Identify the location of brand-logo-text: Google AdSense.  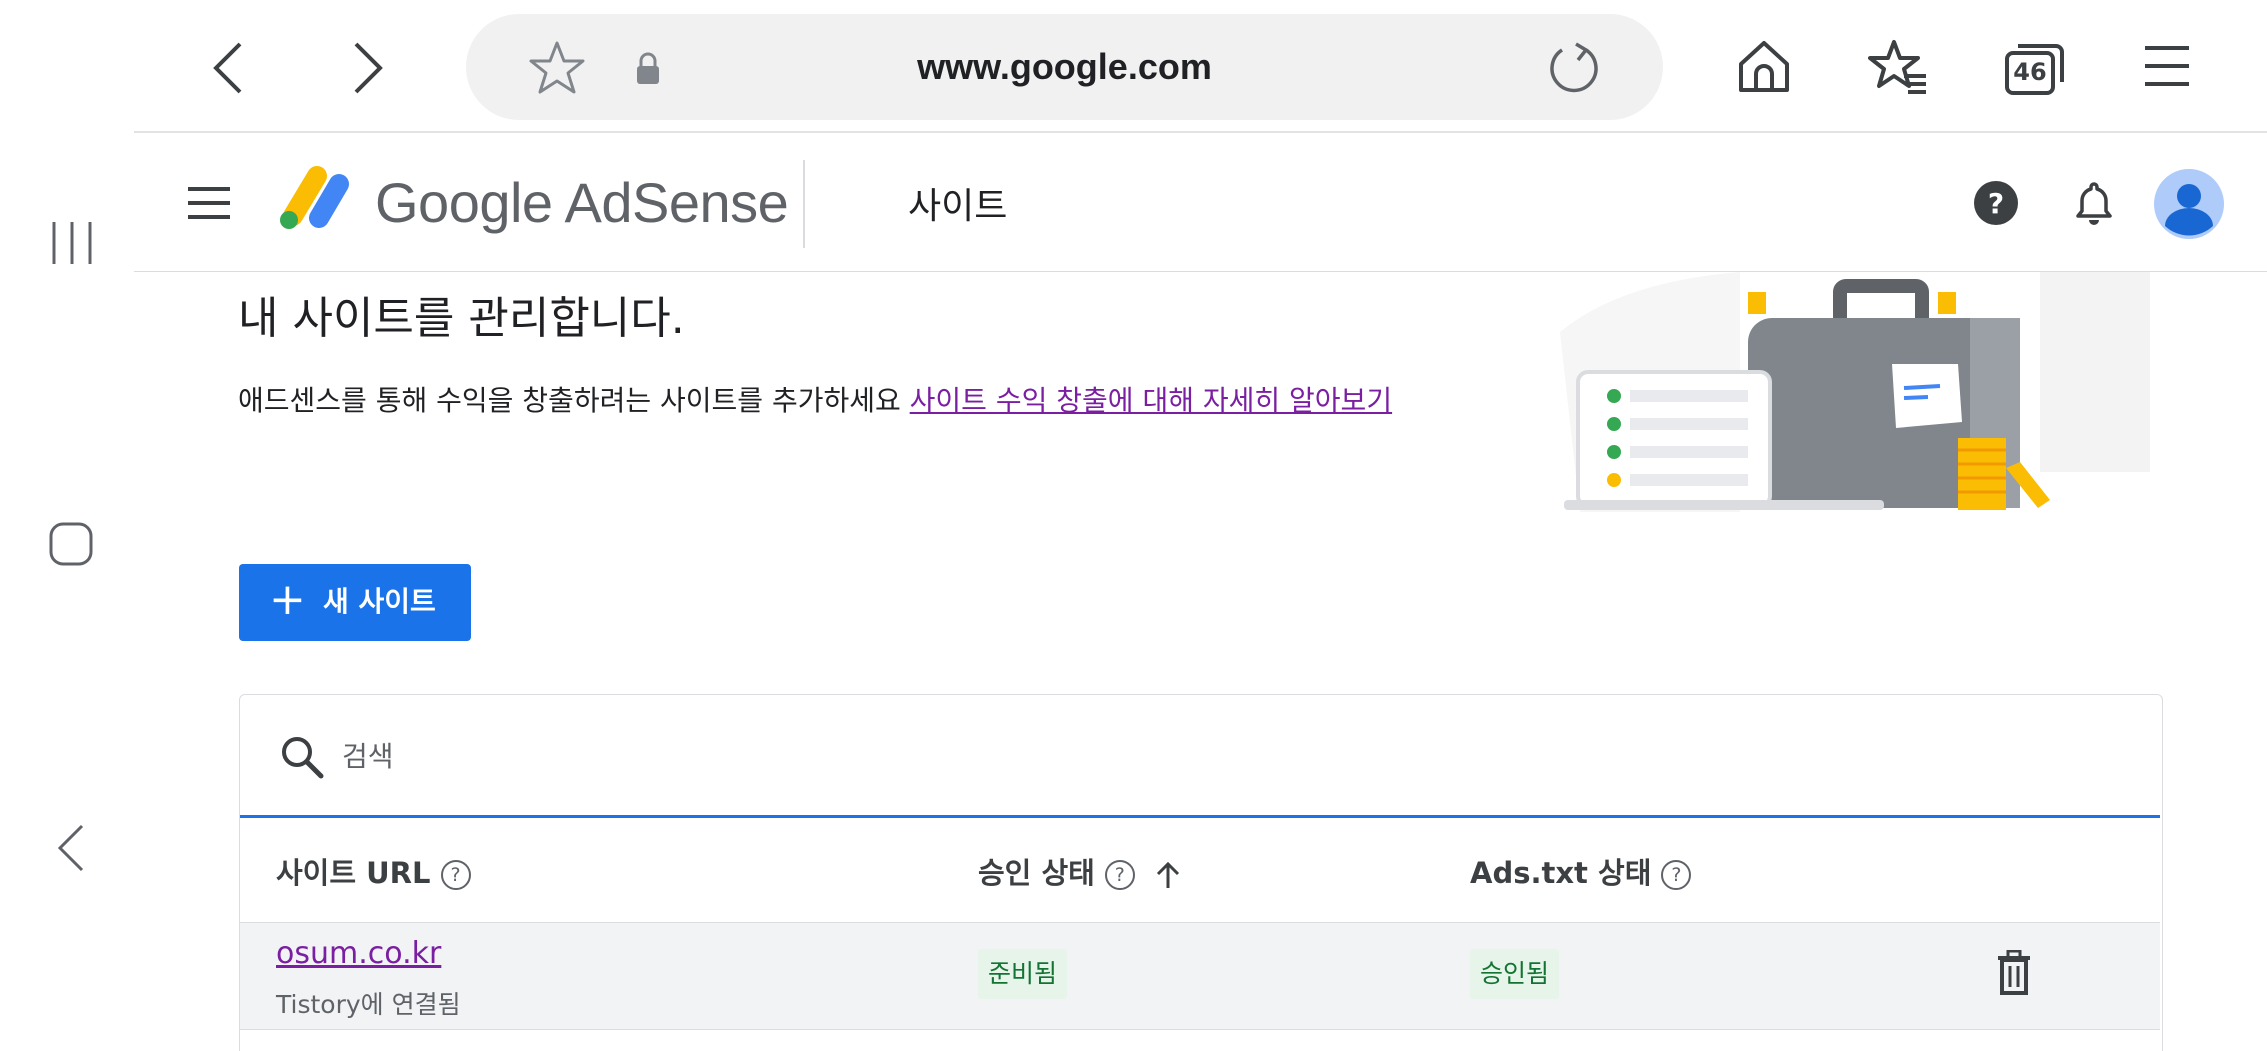
(582, 202).